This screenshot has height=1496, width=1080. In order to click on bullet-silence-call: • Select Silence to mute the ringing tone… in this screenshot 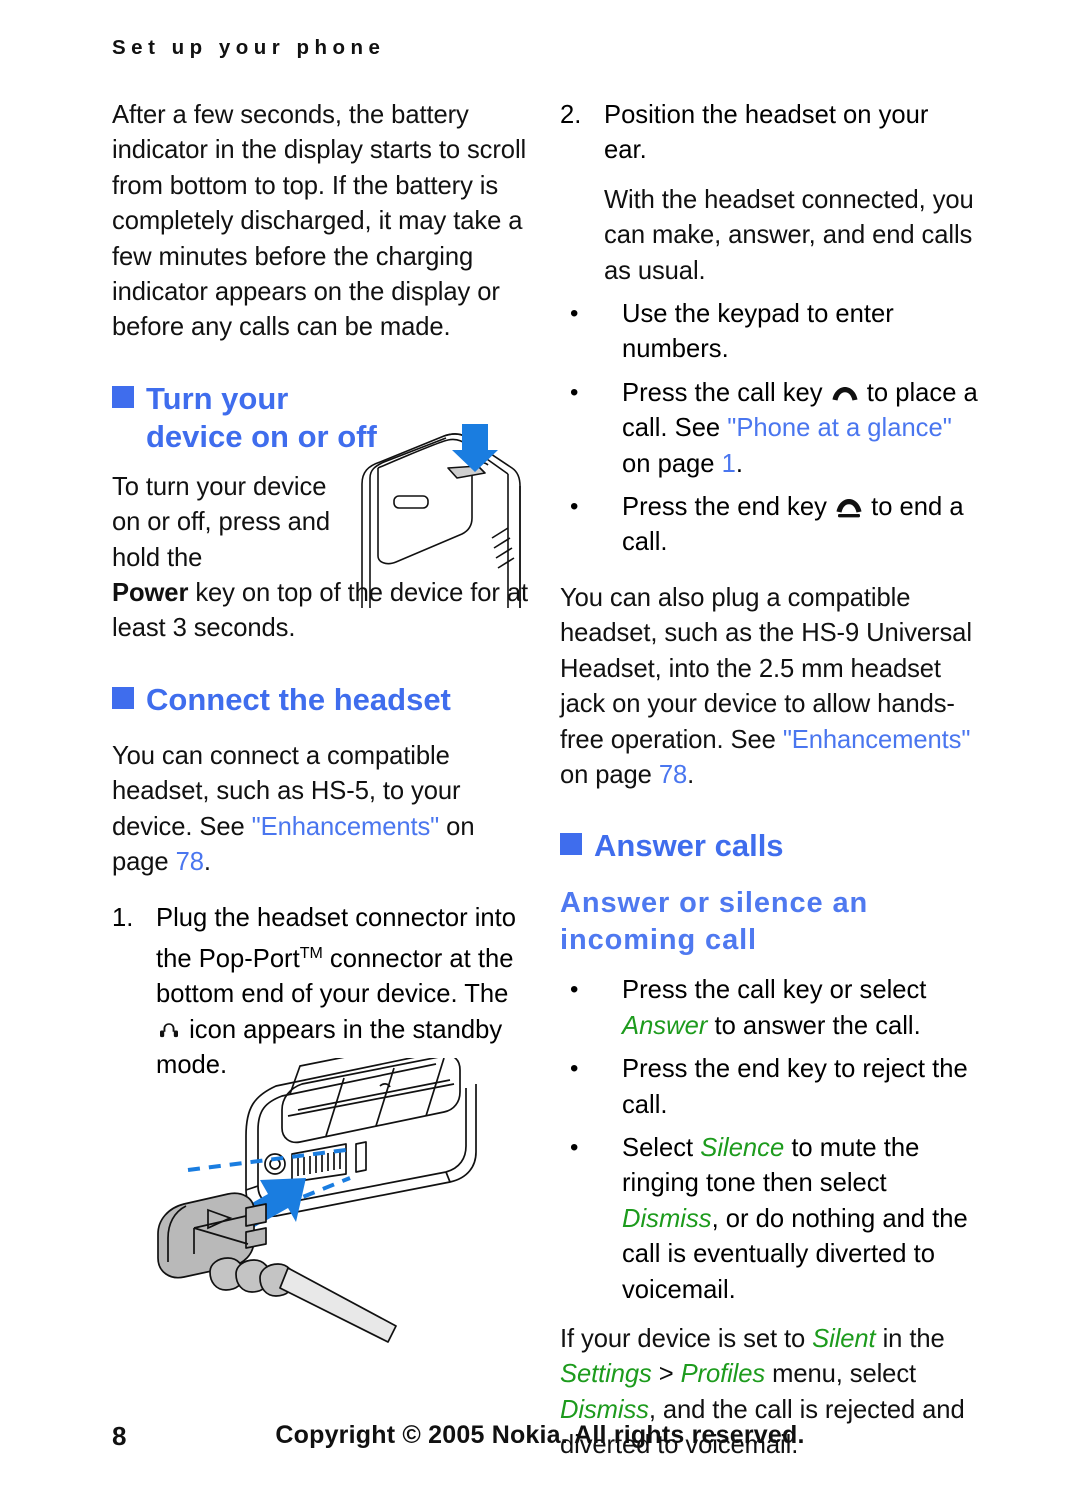, I will do `click(774, 1219)`.